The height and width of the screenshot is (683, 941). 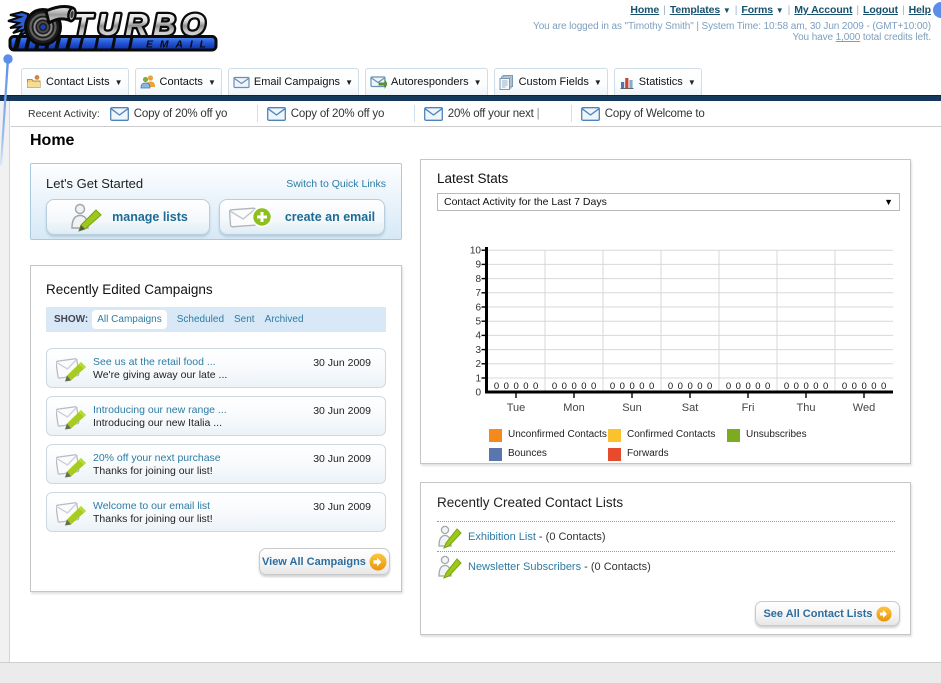 What do you see at coordinates (478, 322) in the screenshot?
I see `svg-text: 5` at bounding box center [478, 322].